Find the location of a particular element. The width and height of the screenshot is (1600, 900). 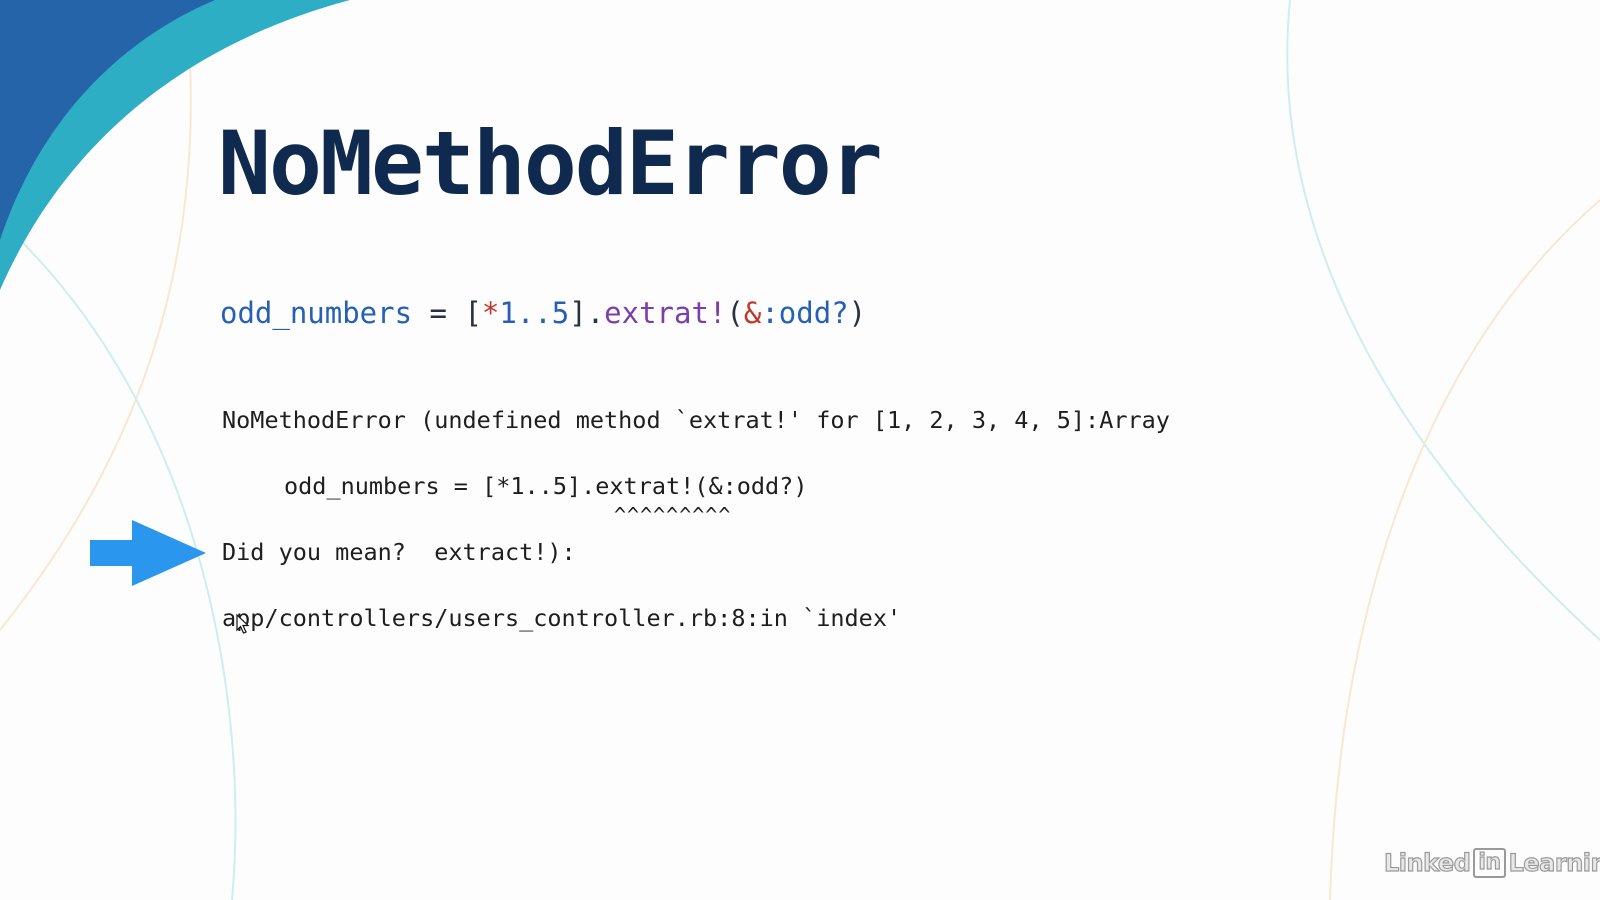

code-paren-close: ) is located at coordinates (857, 313).